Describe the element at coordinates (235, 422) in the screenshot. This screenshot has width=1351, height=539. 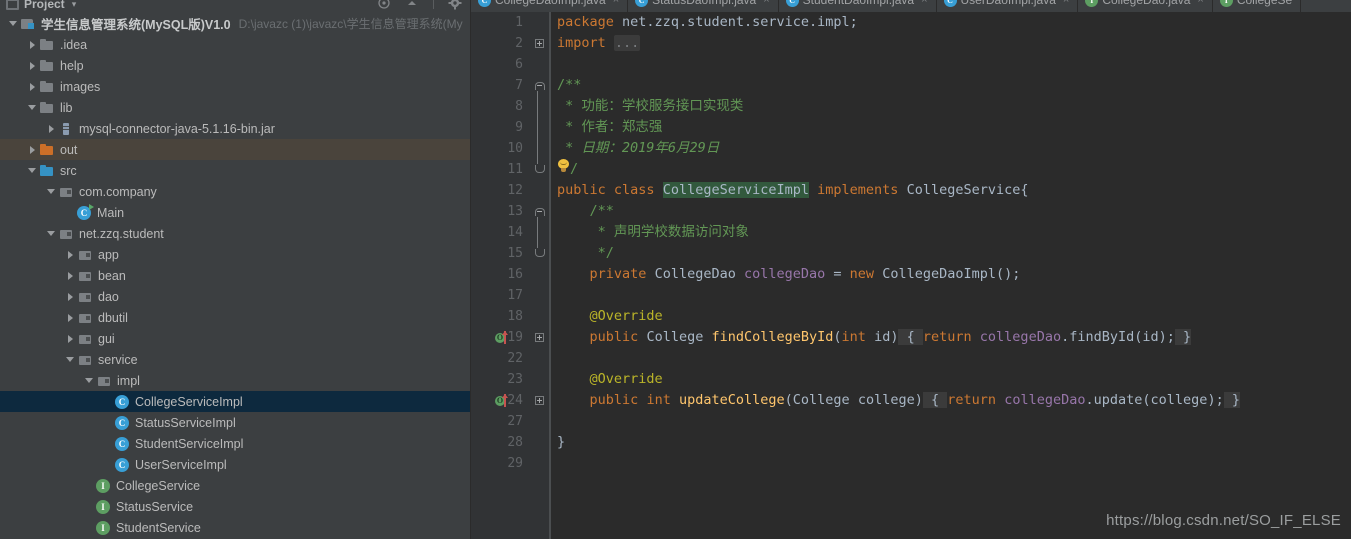
I see `tree-row-class-statusserviceimpl: C StatusServiceImpl` at that location.